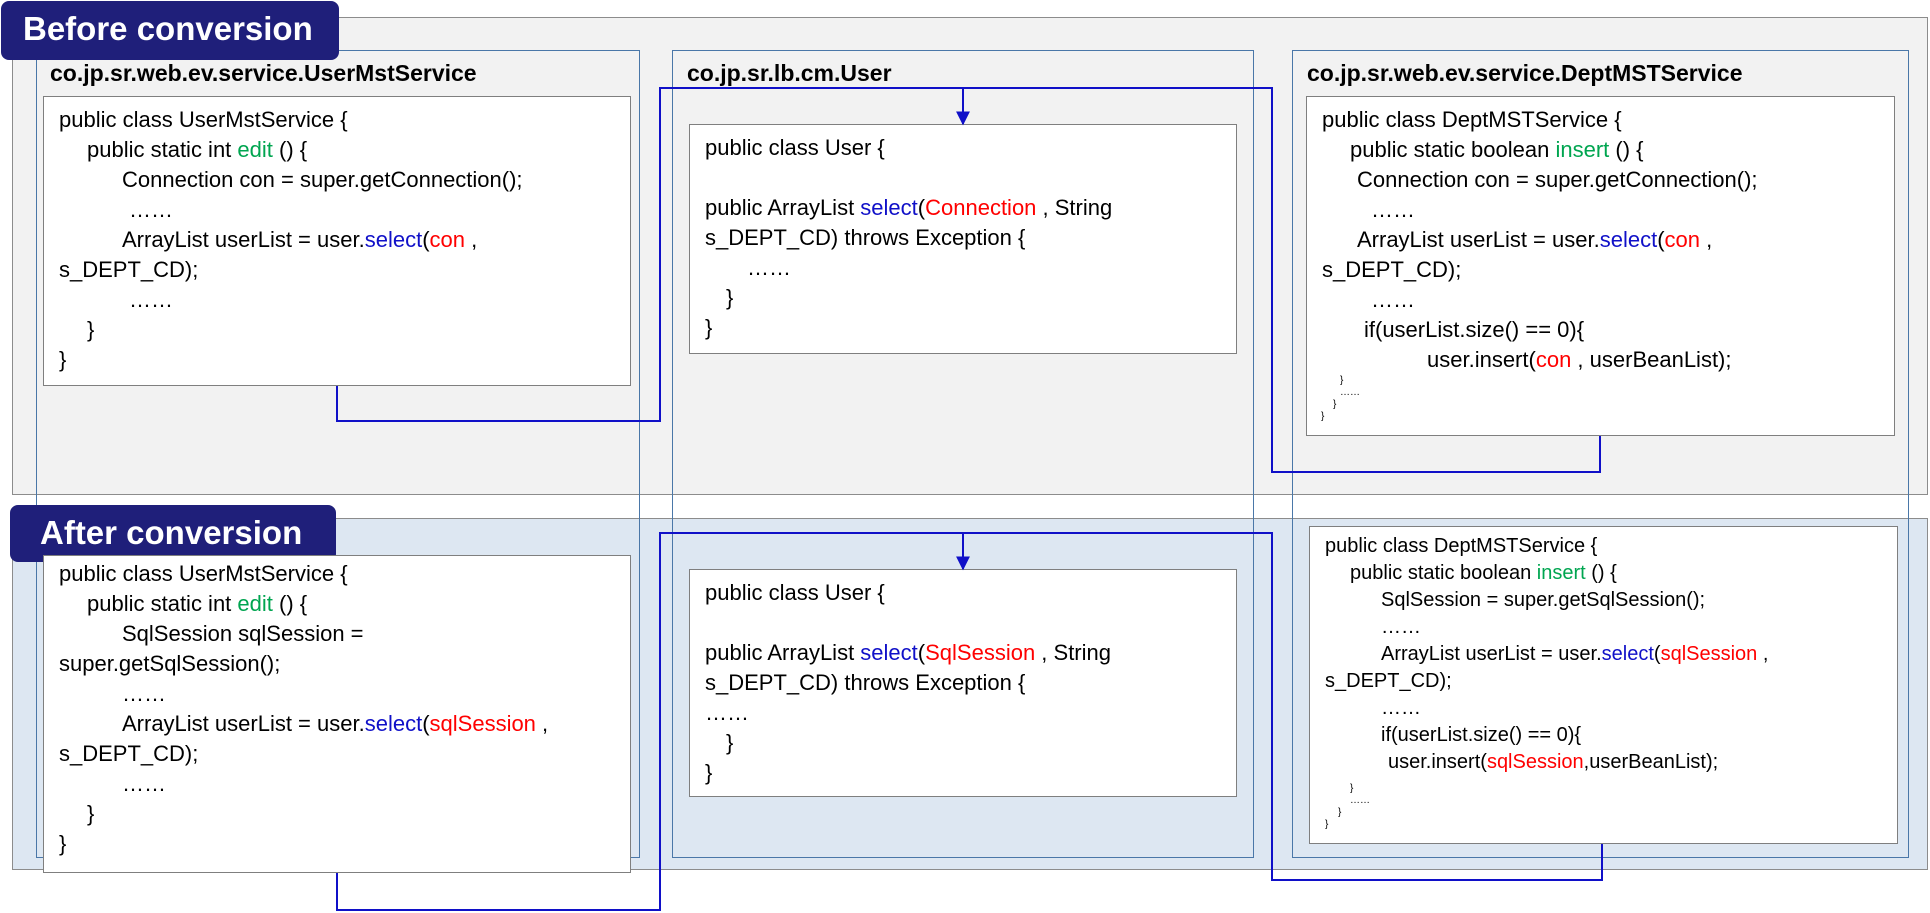 The height and width of the screenshot is (913, 1930). What do you see at coordinates (653, 254) in the screenshot?
I see `before-call-arrow` at bounding box center [653, 254].